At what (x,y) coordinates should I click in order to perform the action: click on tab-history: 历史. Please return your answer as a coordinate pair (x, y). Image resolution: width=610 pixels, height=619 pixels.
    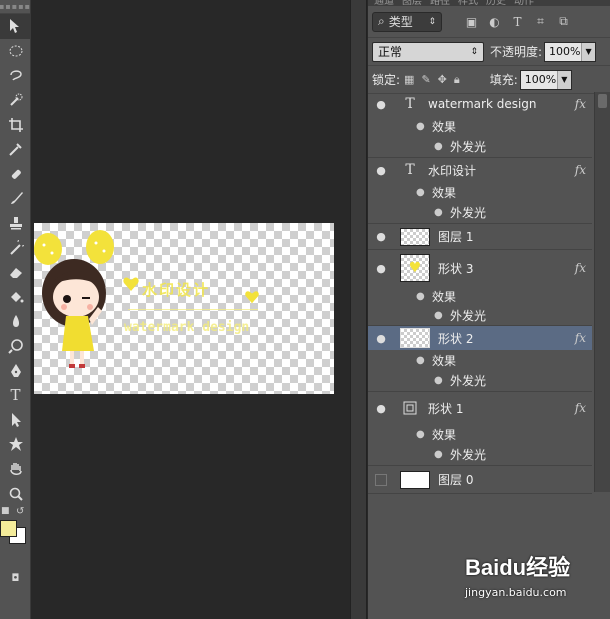
    Looking at the image, I should click on (496, 3).